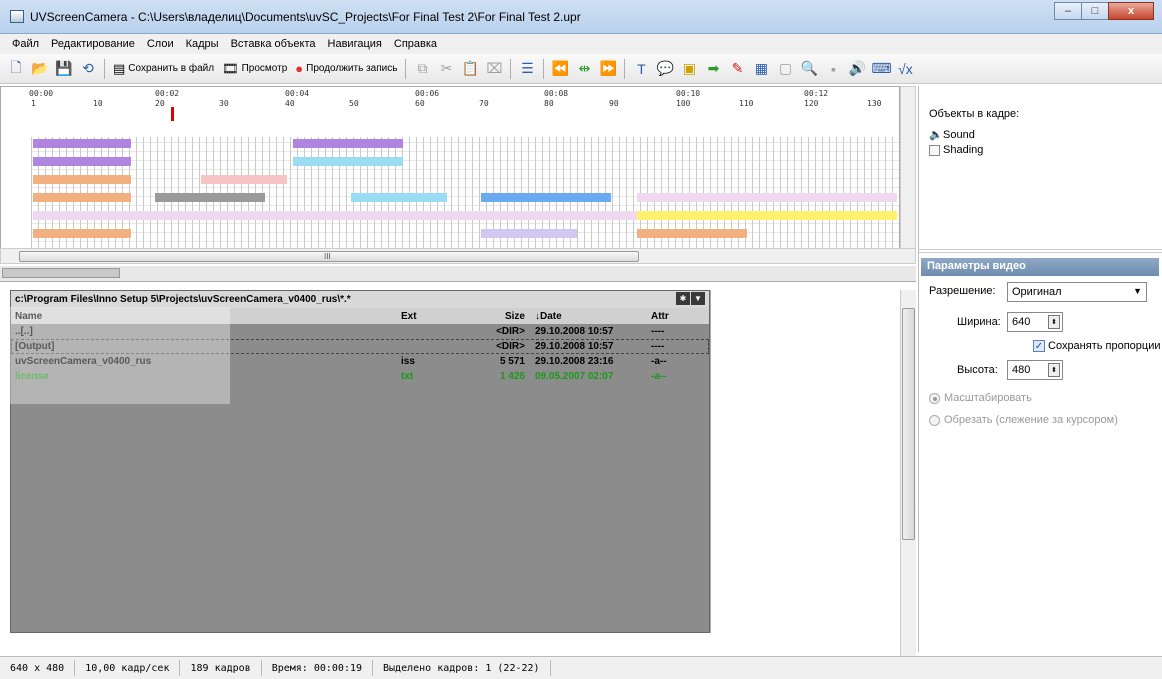  What do you see at coordinates (1137, 291) in the screenshot?
I see `chevron-down-icon: ▼` at bounding box center [1137, 291].